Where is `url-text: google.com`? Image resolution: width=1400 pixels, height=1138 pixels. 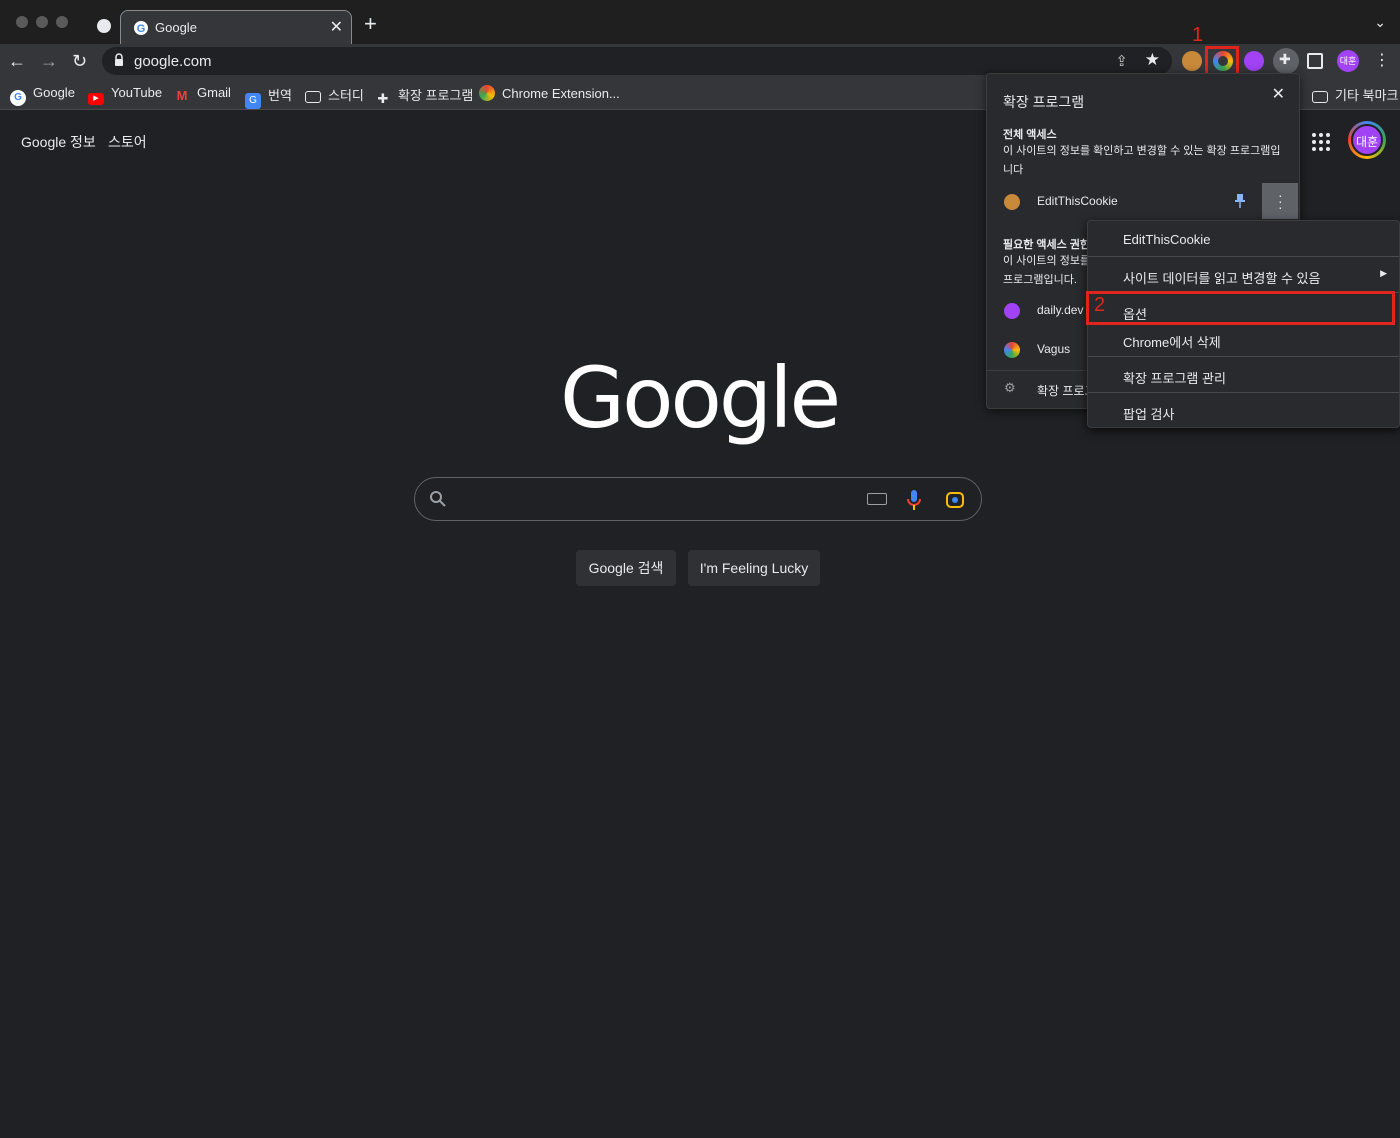
url-text: google.com is located at coordinates (173, 61).